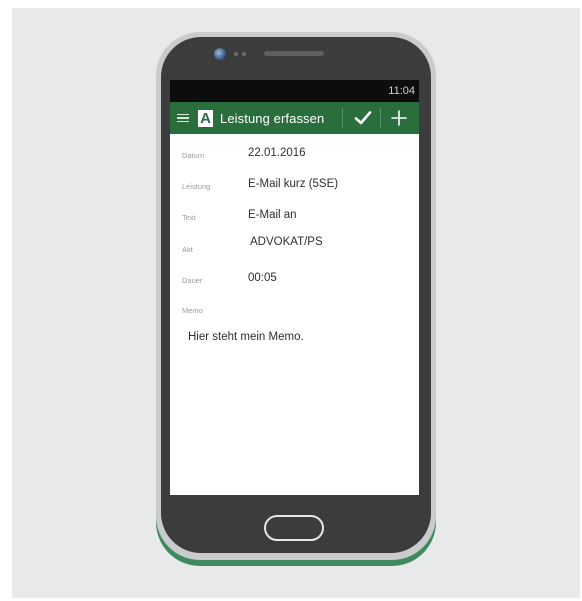 Image resolution: width=582 pixels, height=601 pixels. I want to click on app-bar: A Leistung erfassen, so click(294, 118).